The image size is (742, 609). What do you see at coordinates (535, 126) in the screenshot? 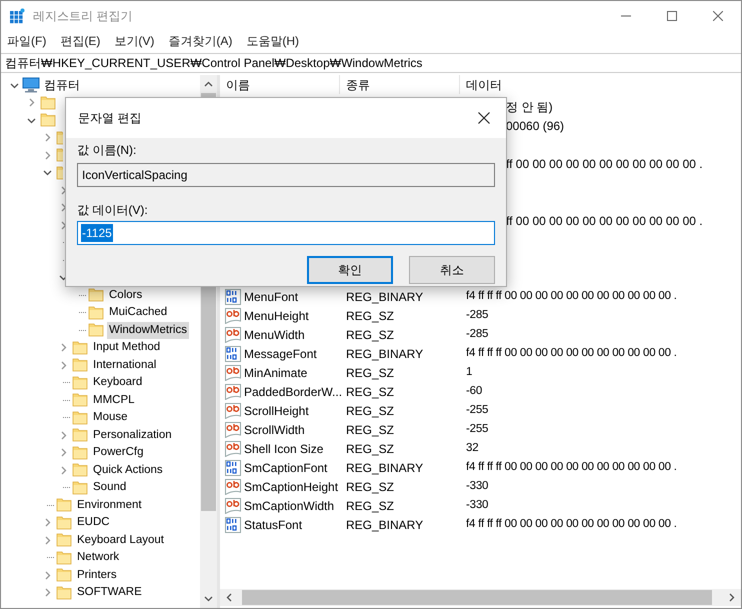
I see `table-cell-text: 00060 (96)` at bounding box center [535, 126].